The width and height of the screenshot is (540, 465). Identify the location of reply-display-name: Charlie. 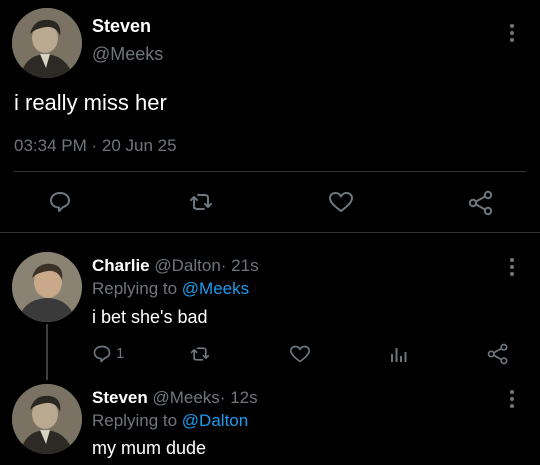
(121, 265).